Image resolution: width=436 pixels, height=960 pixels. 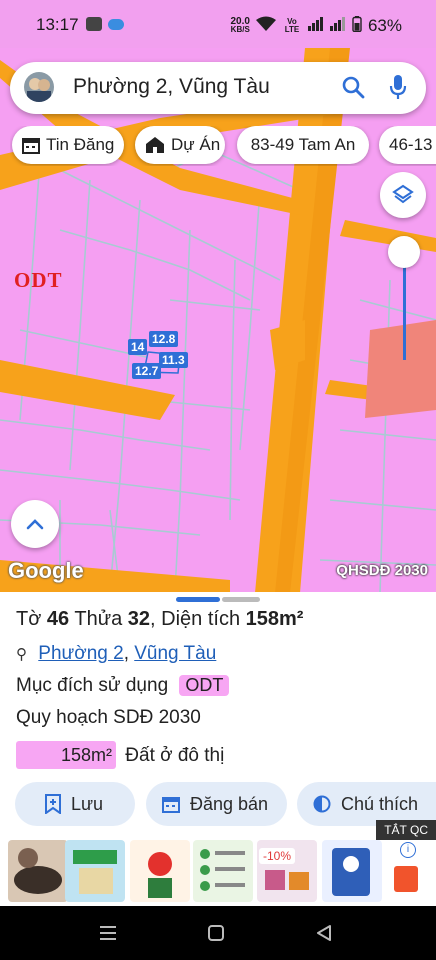 What do you see at coordinates (123, 686) in the screenshot?
I see `land-use-purpose: Mục đích sử dụng ODT` at bounding box center [123, 686].